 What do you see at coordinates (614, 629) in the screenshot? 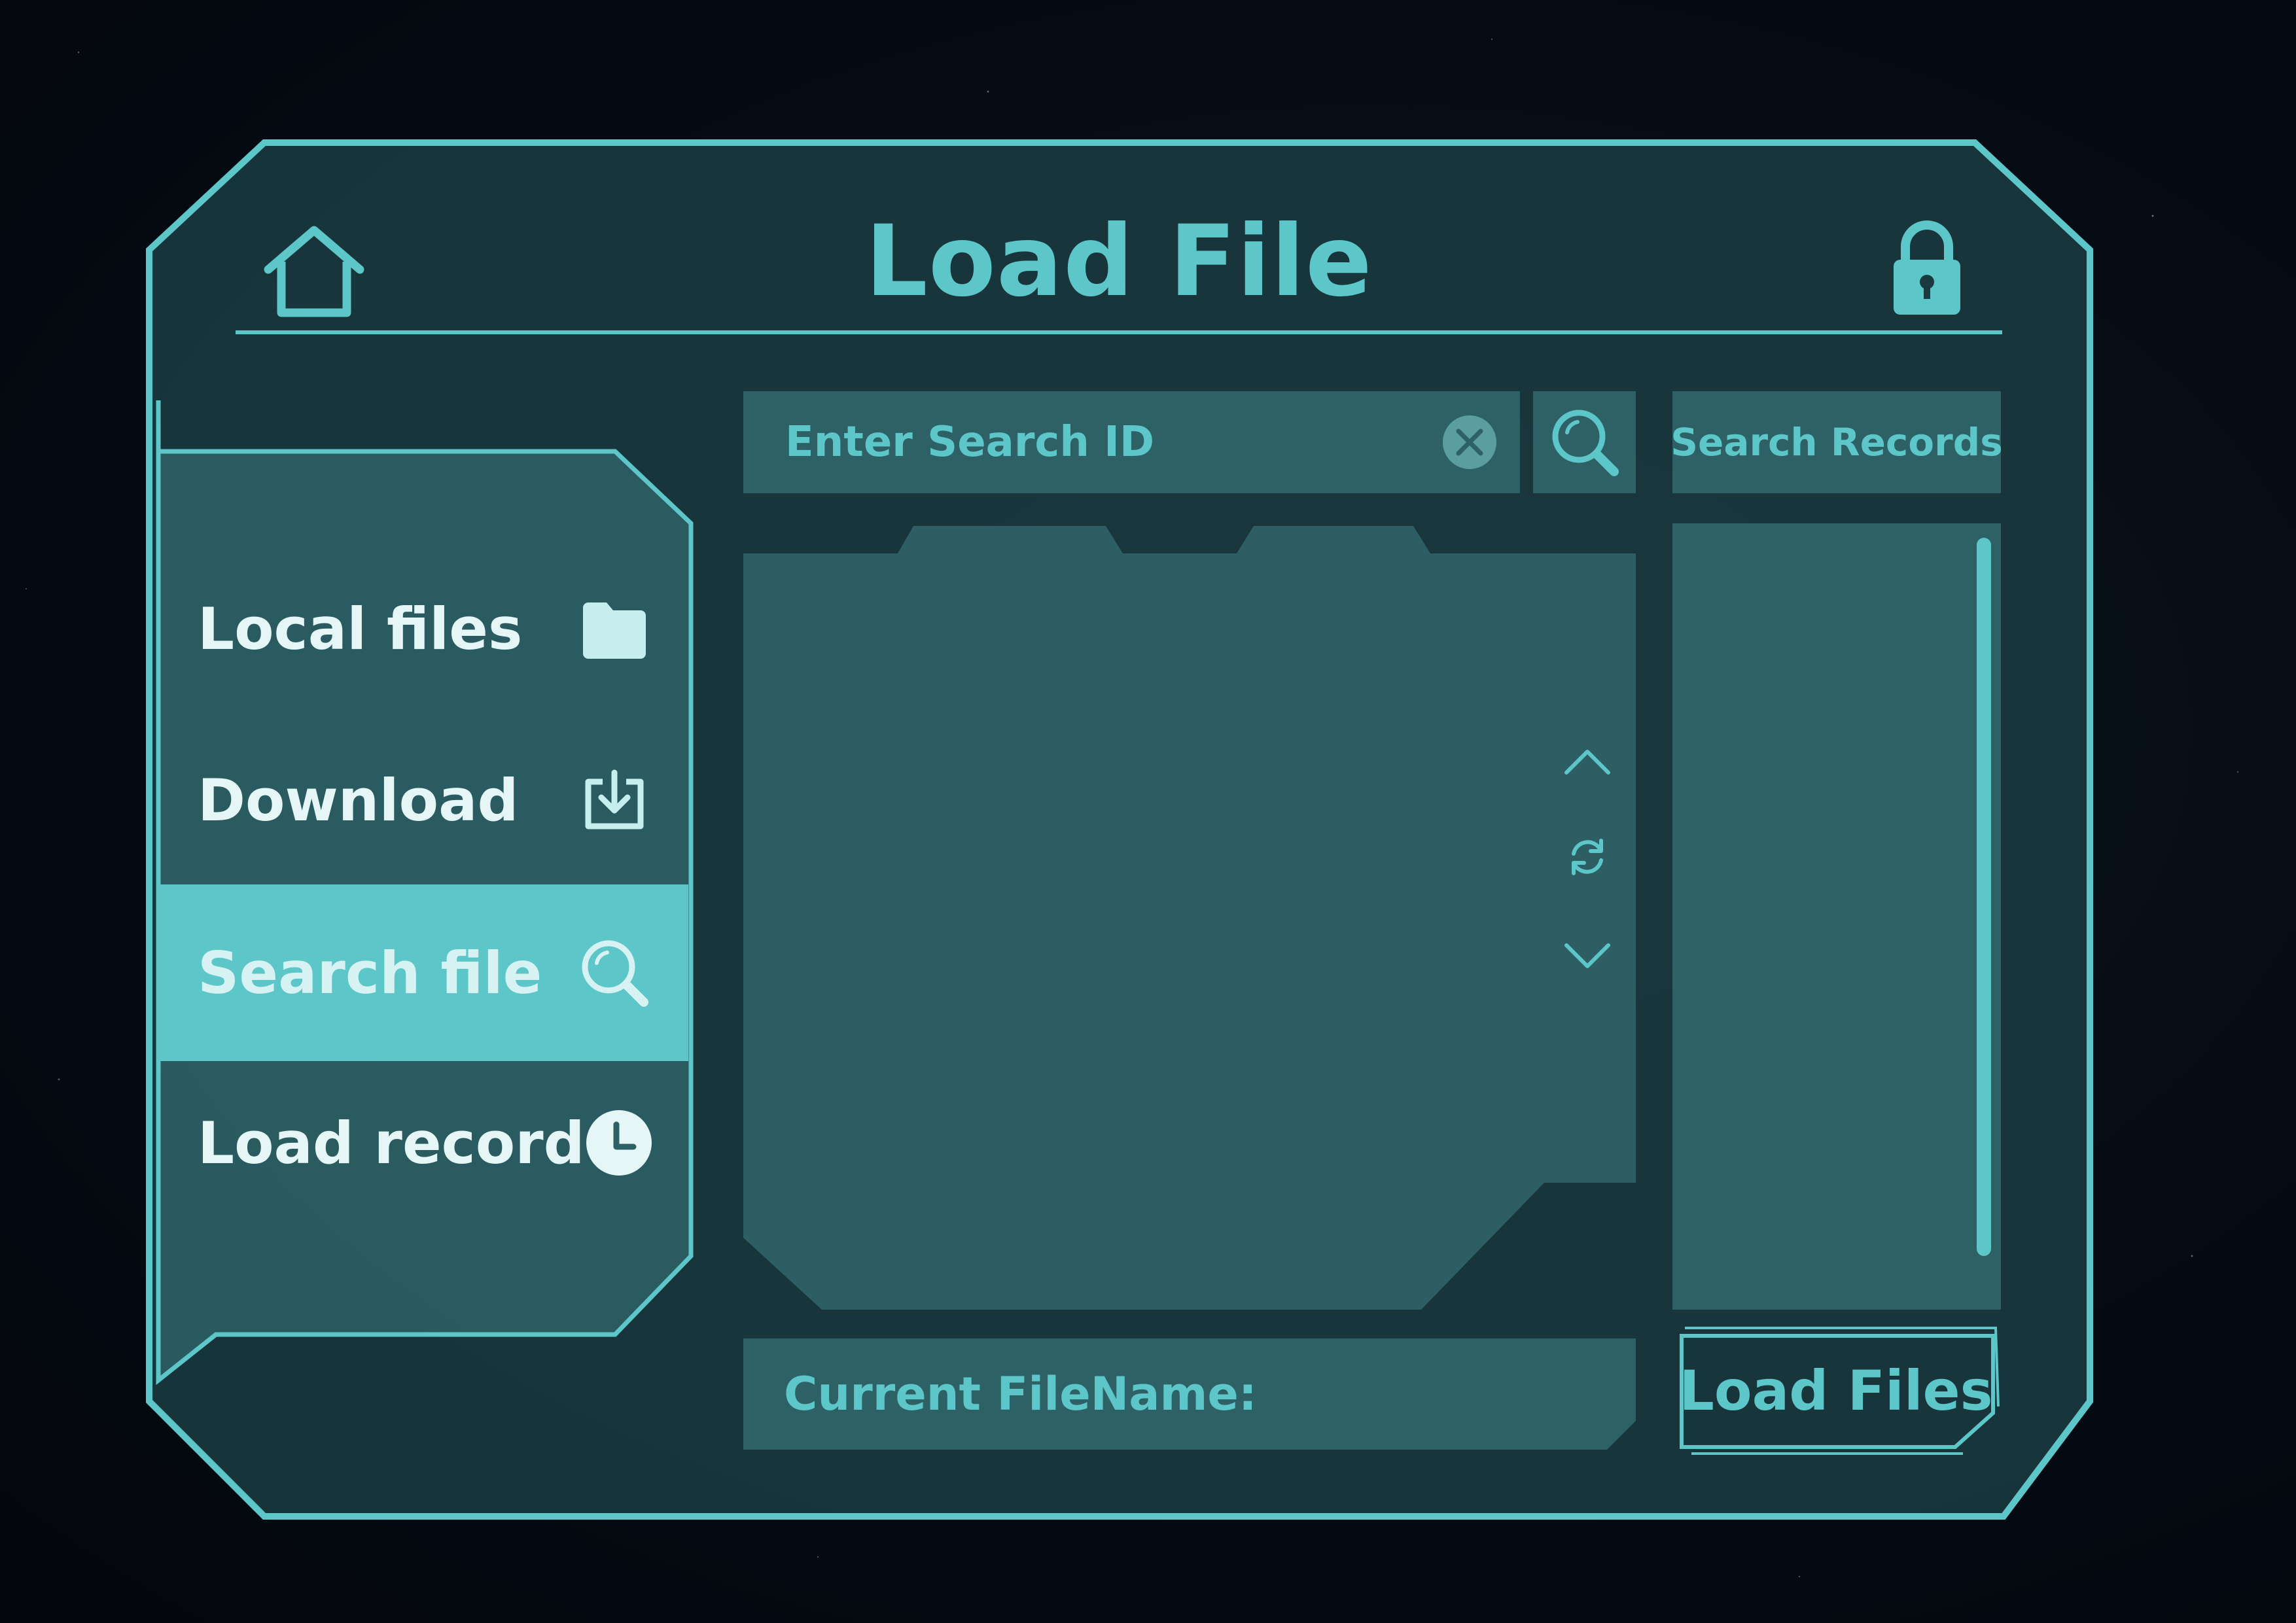
I see `folder-icon` at bounding box center [614, 629].